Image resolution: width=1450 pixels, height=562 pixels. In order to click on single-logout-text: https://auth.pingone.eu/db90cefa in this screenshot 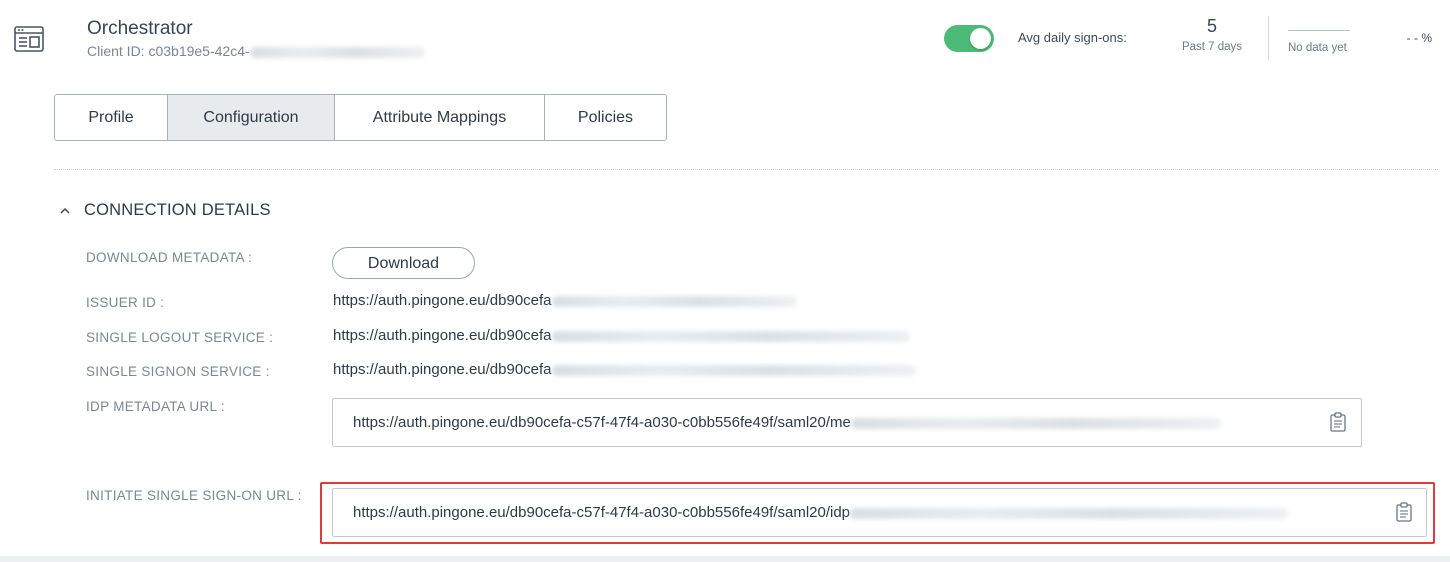, I will do `click(442, 335)`.